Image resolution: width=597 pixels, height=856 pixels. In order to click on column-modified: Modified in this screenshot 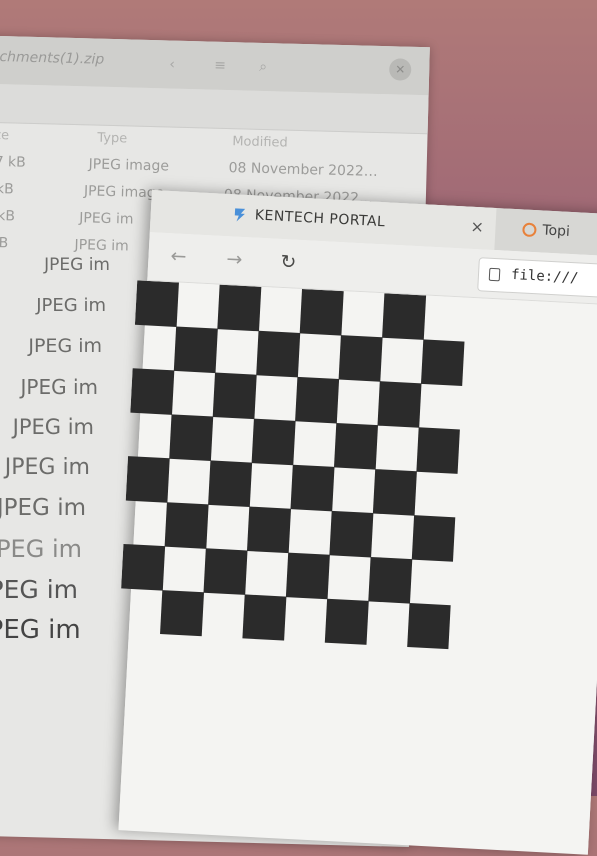, I will do `click(260, 142)`.